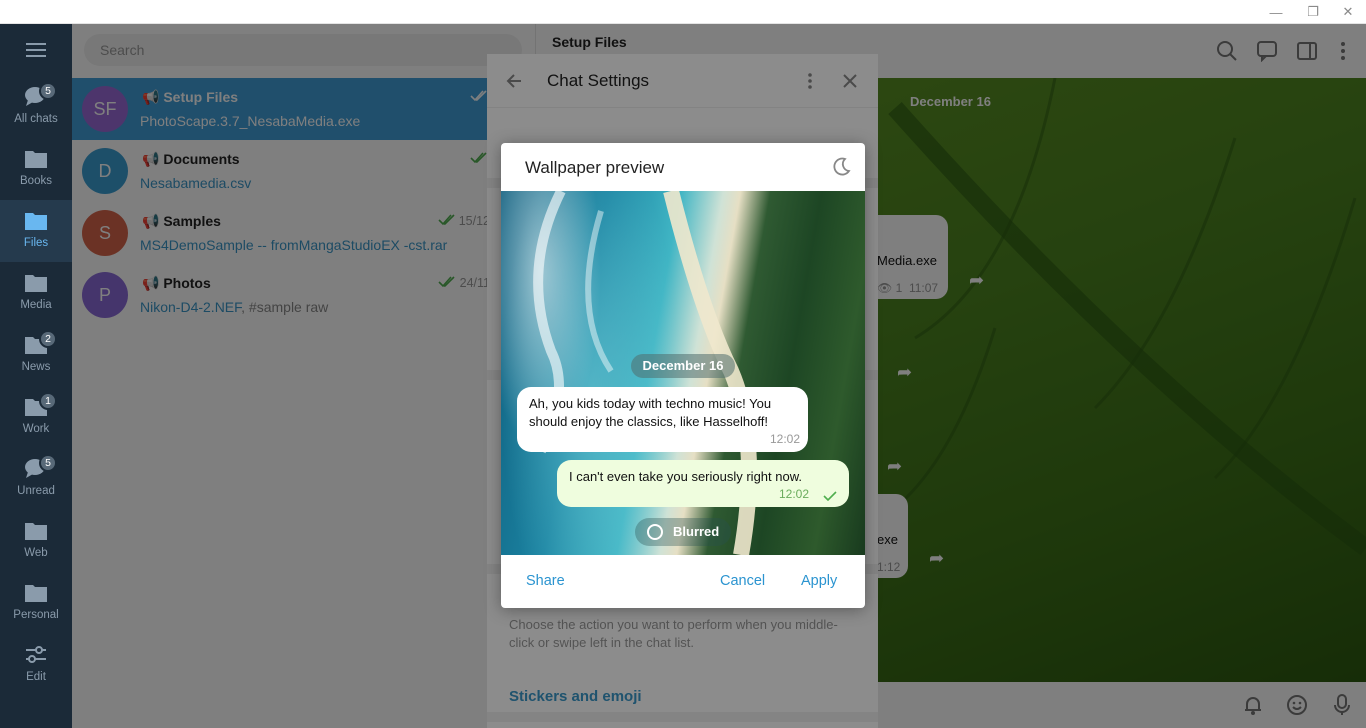  I want to click on folder-label: Unread, so click(36, 491).